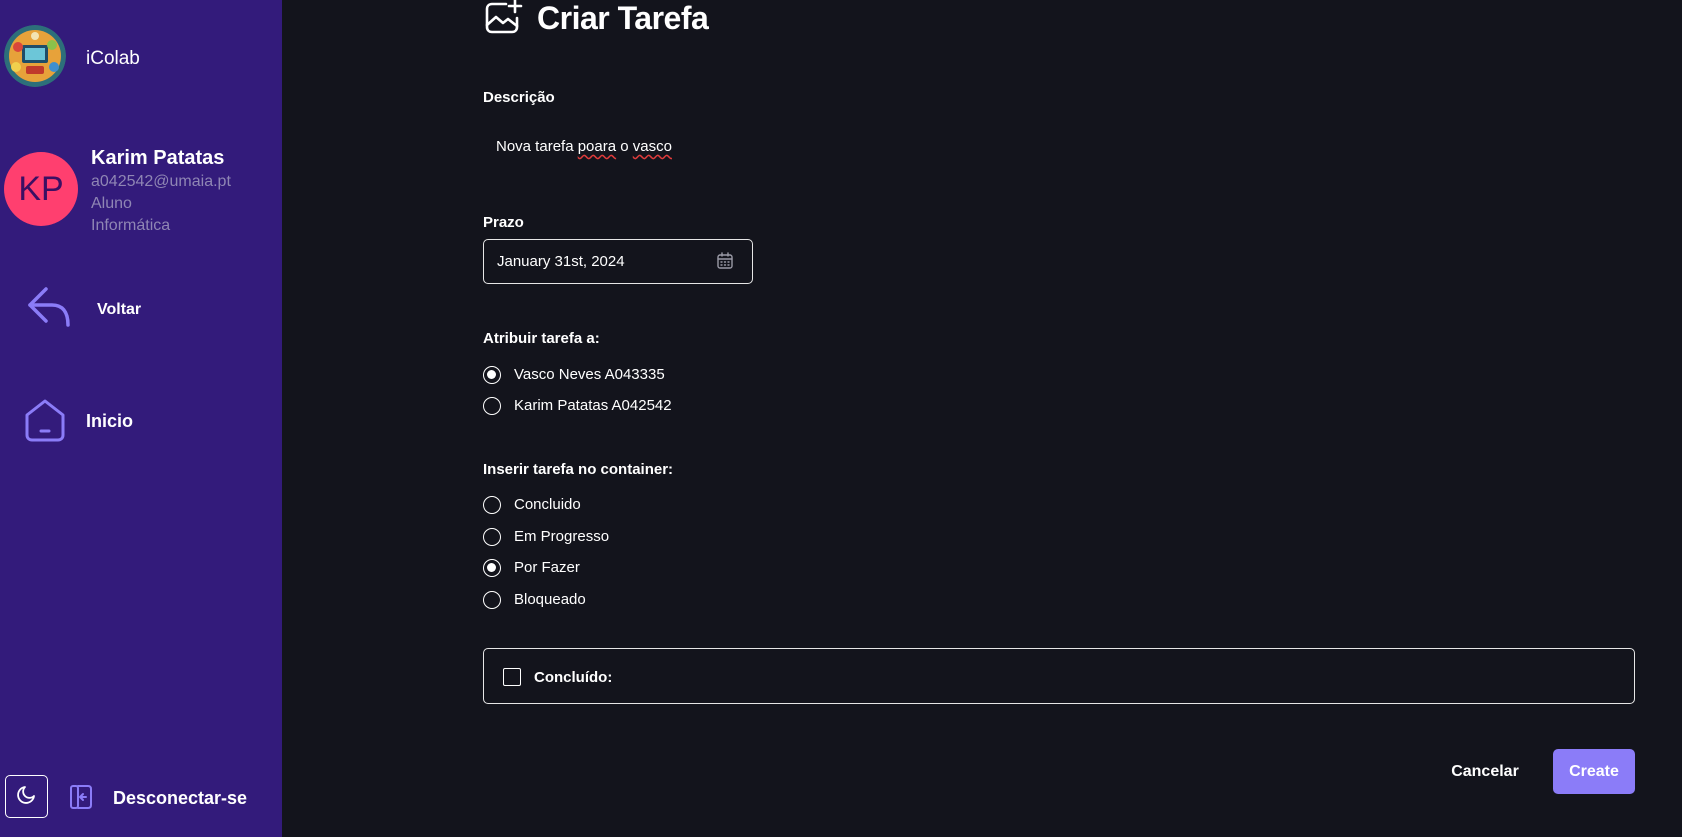 This screenshot has width=1682, height=837. Describe the element at coordinates (504, 20) in the screenshot. I see `add-image-icon` at that location.